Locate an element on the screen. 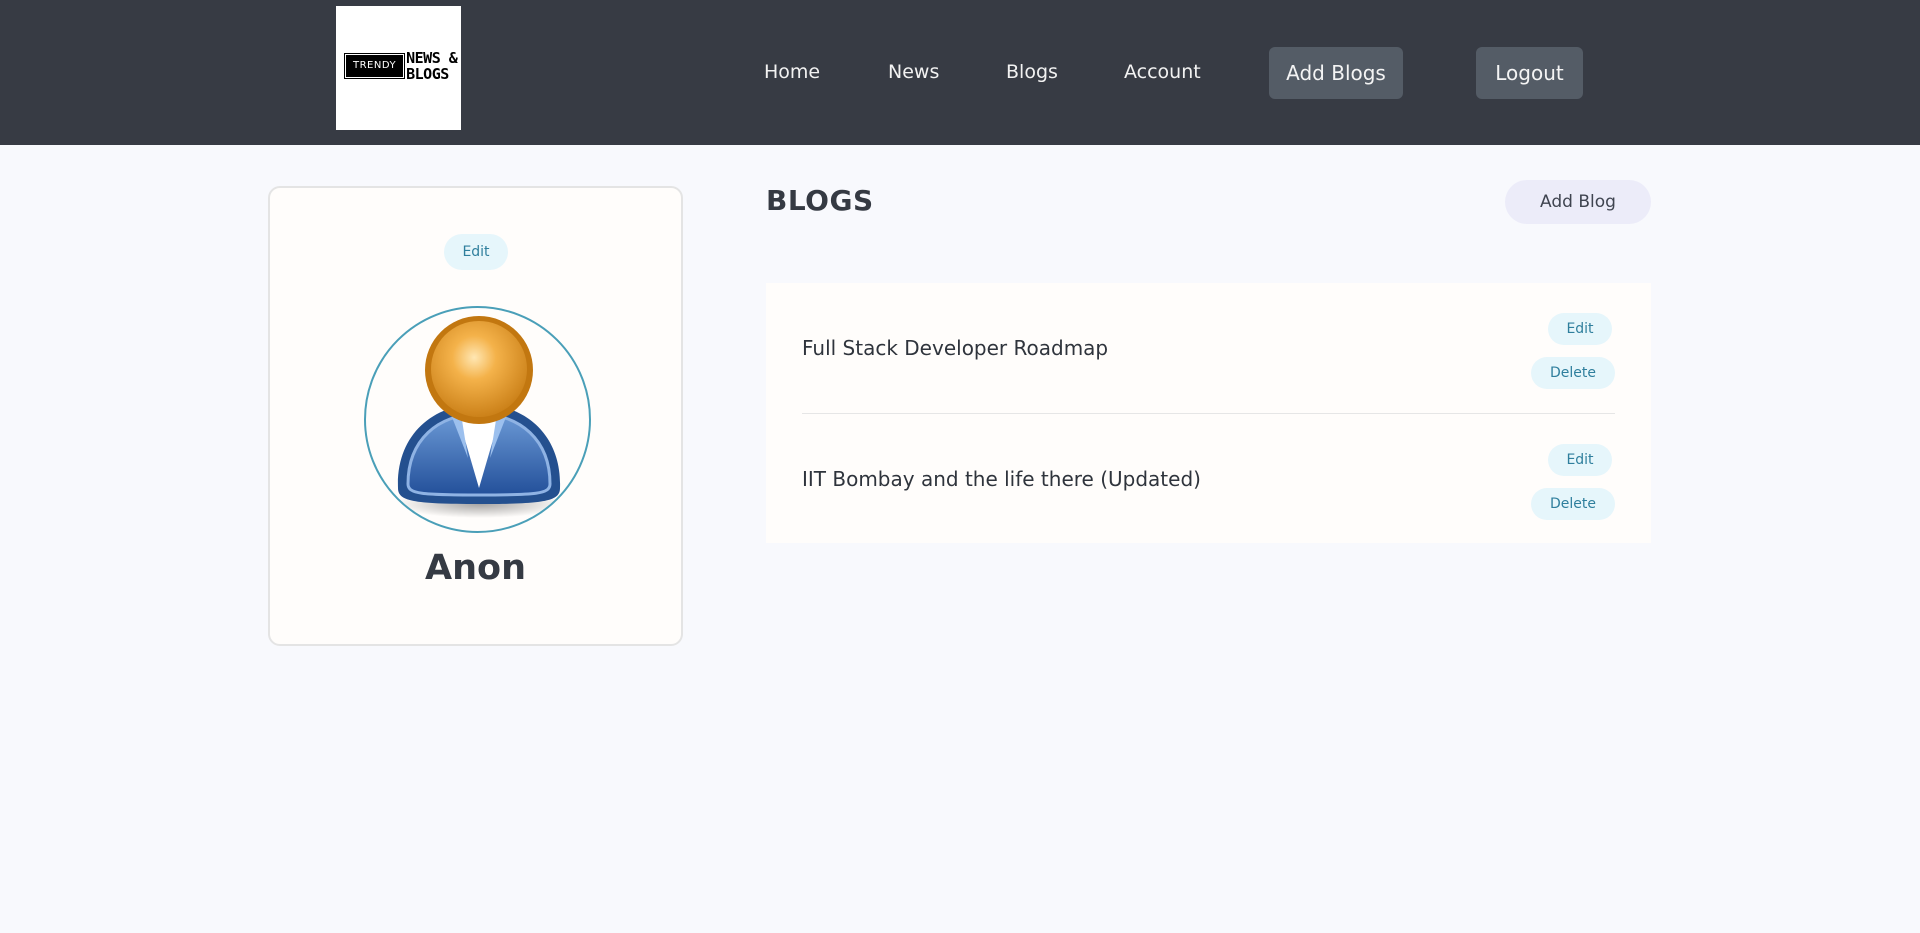 The height and width of the screenshot is (933, 1920). logout-button: Logout is located at coordinates (1529, 73).